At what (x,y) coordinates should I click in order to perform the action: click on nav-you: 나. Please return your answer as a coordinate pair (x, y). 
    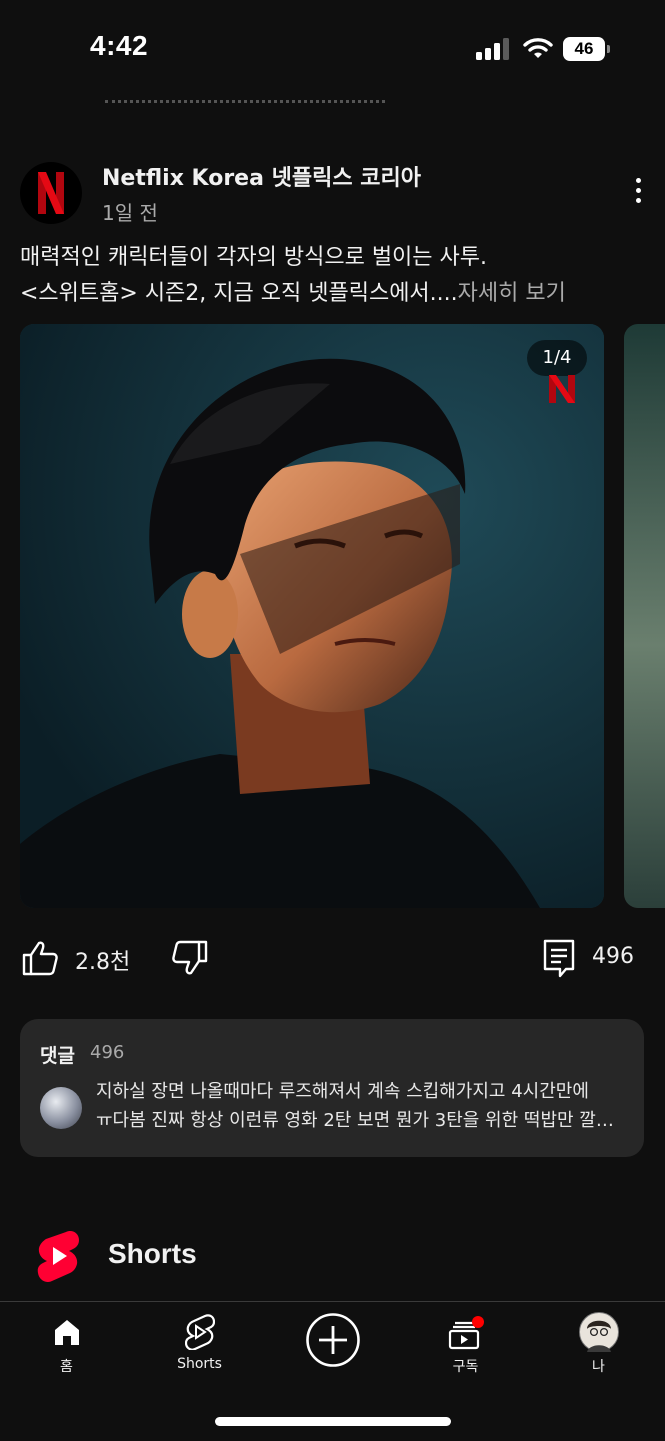
    Looking at the image, I should click on (598, 1347).